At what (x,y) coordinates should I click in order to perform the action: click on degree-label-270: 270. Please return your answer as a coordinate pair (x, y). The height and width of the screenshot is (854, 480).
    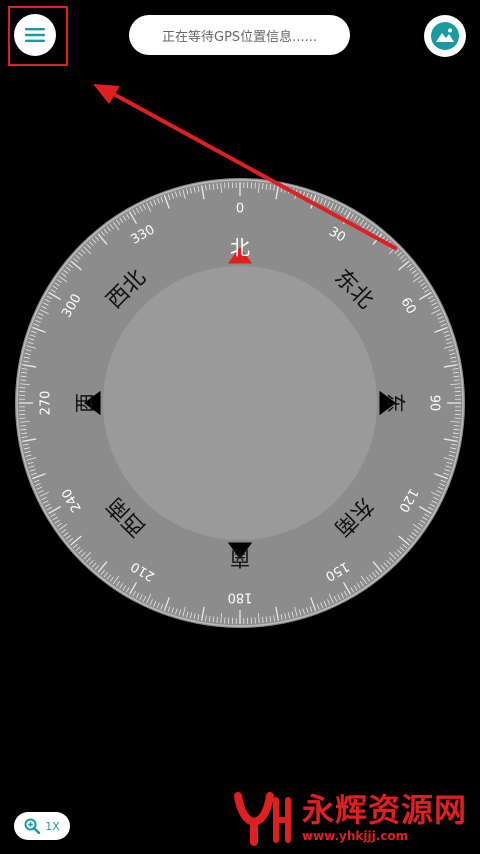
    Looking at the image, I should click on (46, 403).